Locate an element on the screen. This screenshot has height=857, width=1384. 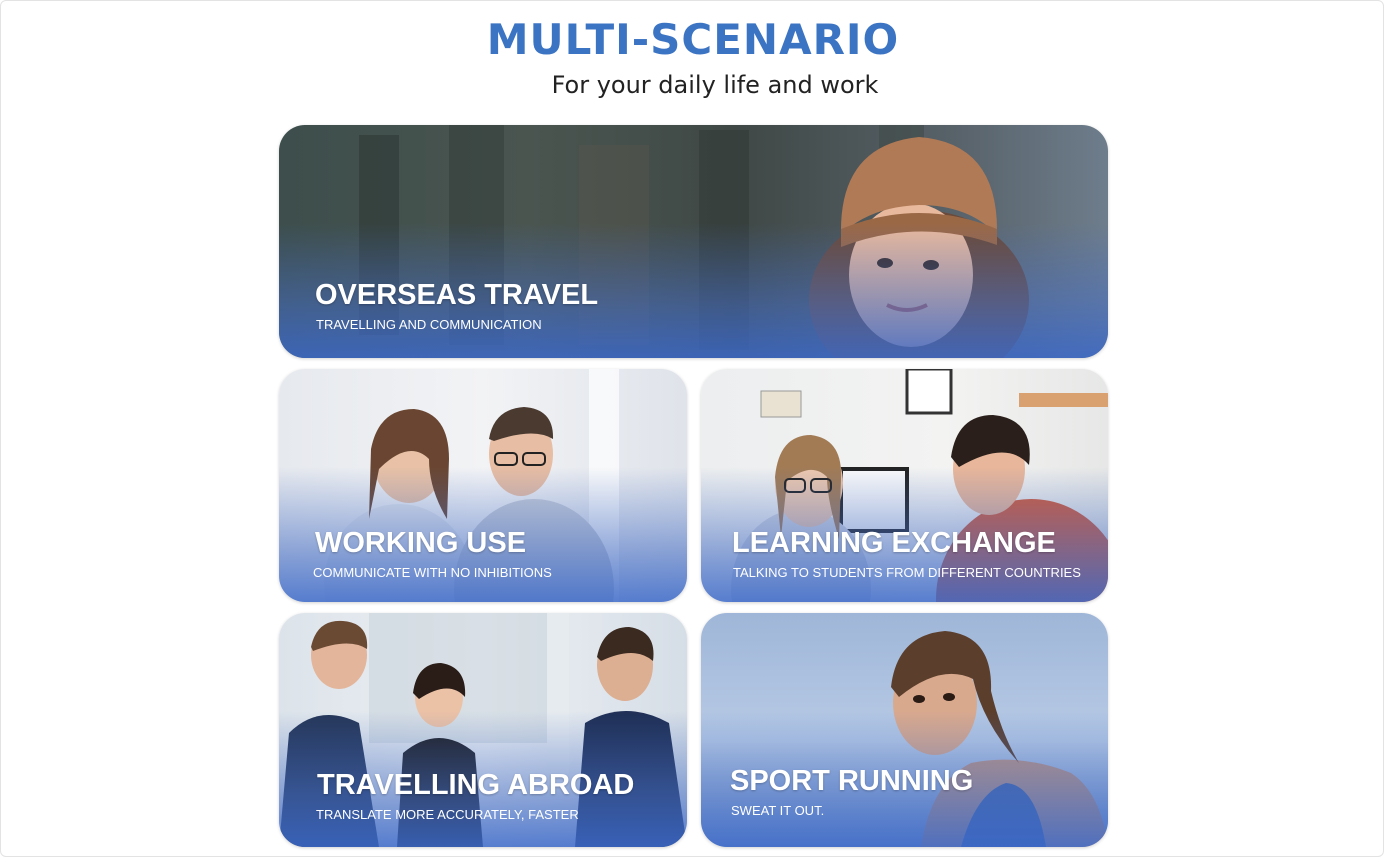
page-subtitle: For your daily life and work is located at coordinates (715, 85).